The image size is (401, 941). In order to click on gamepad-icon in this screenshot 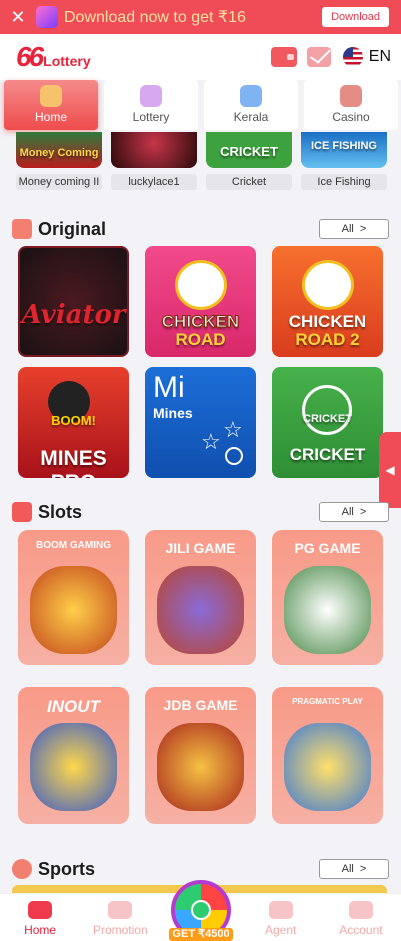, I will do `click(40, 910)`.